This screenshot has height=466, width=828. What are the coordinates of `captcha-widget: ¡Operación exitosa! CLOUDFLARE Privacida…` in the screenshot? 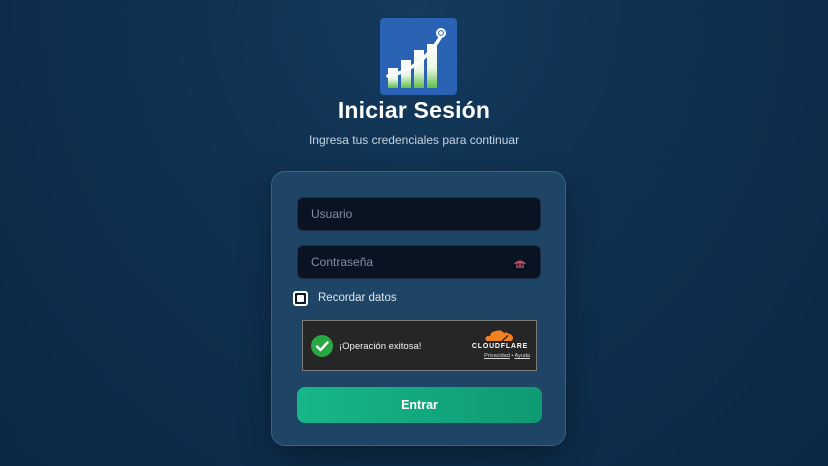 It's located at (419, 345).